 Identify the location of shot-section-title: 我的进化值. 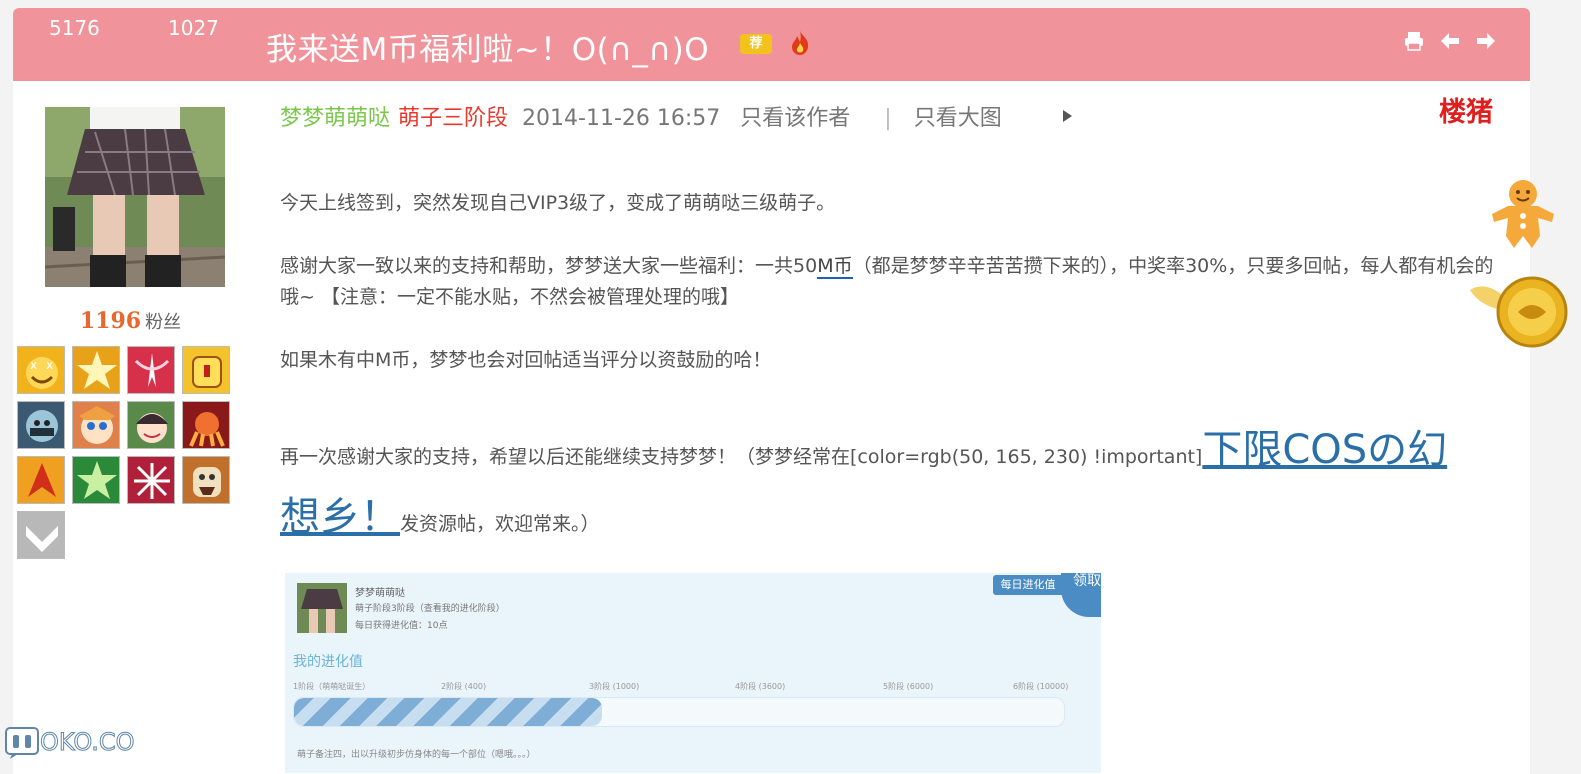
(328, 662).